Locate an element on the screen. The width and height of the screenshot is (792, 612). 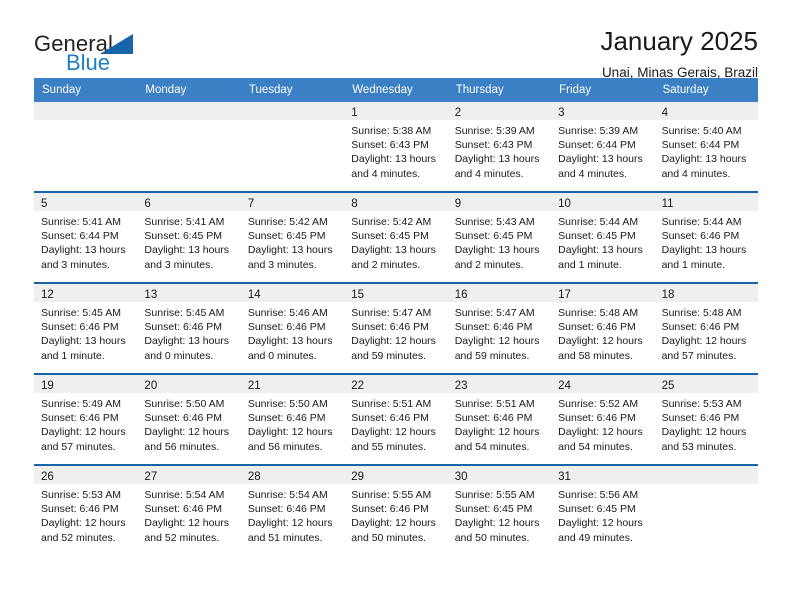
sunrise-text: Sunrise: 5:48 AM is located at coordinates (598, 313).